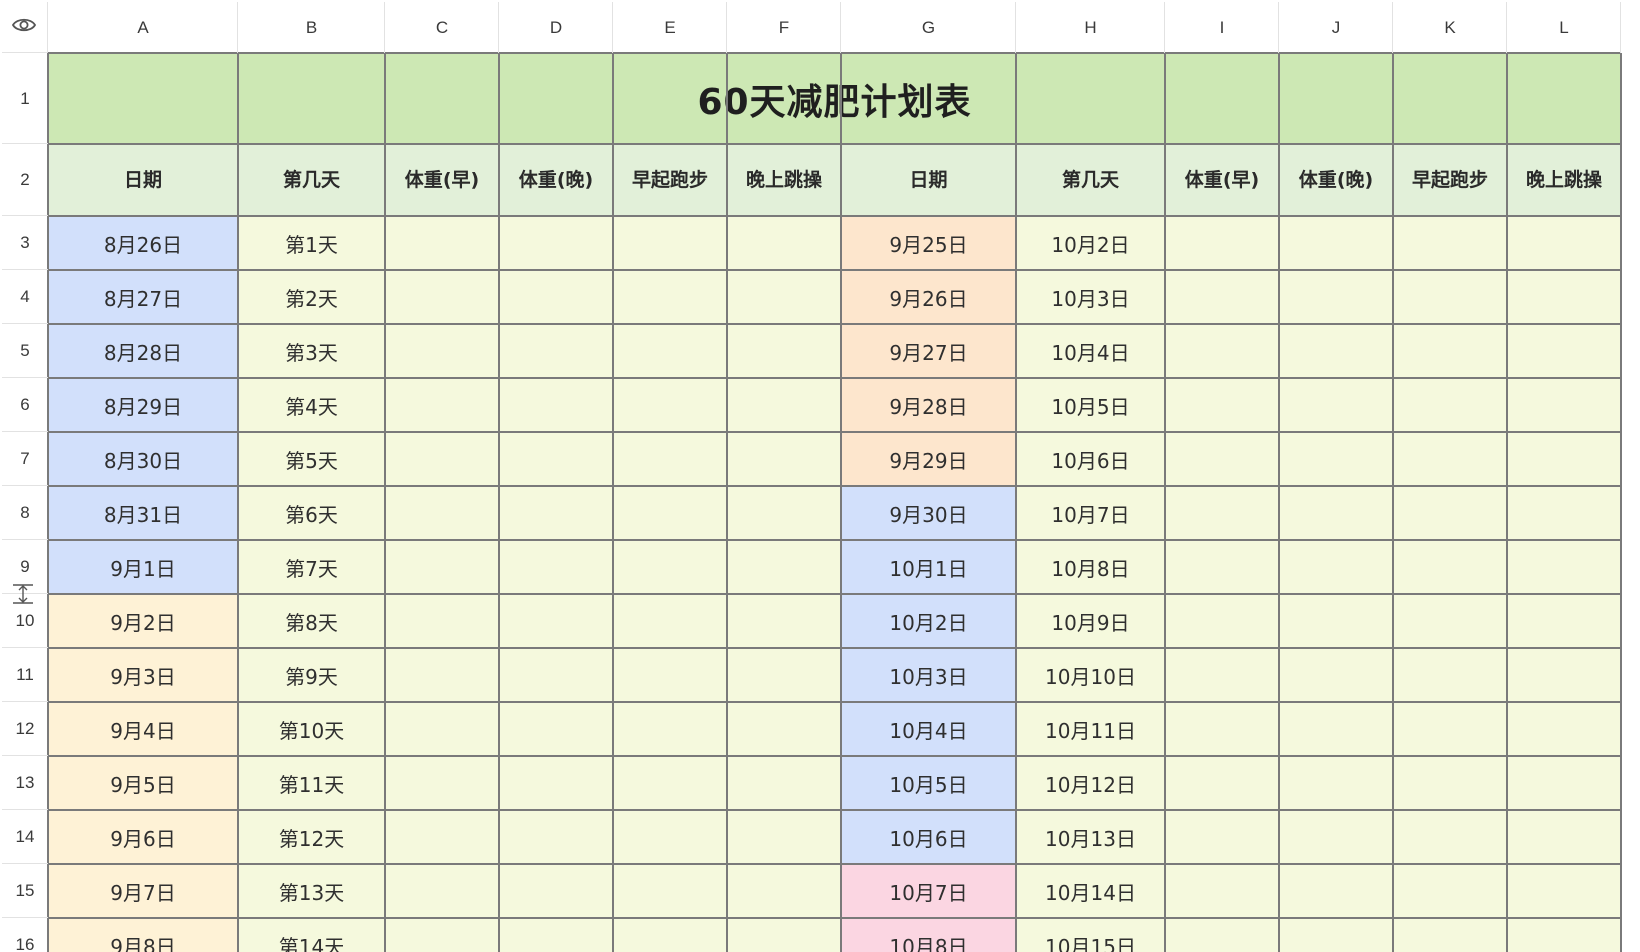  I want to click on cell-e10, so click(670, 621).